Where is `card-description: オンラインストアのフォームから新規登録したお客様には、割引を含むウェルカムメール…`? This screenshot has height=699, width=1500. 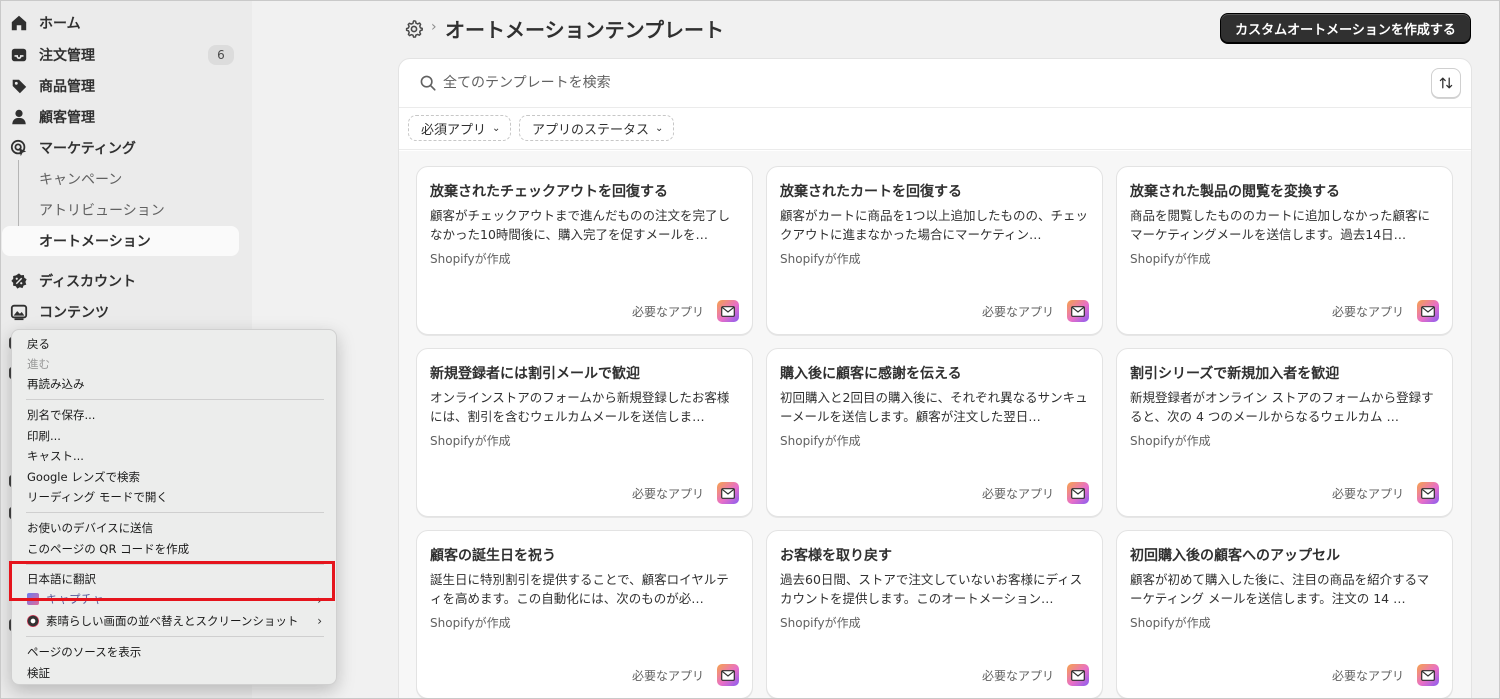 card-description: オンラインストアのフォームから新規登録したお客様には、割引を含むウェルカムメール… is located at coordinates (580, 407).